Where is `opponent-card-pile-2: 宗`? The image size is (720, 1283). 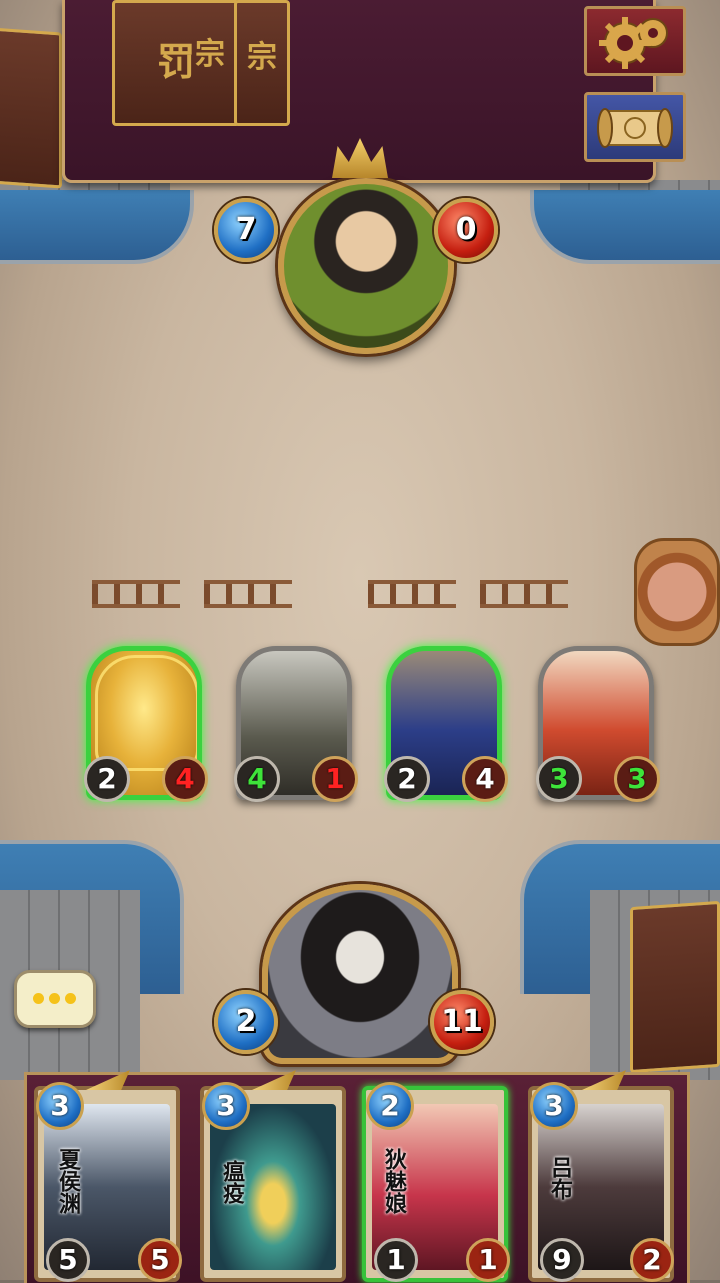 opponent-card-pile-2: 宗 is located at coordinates (262, 63).